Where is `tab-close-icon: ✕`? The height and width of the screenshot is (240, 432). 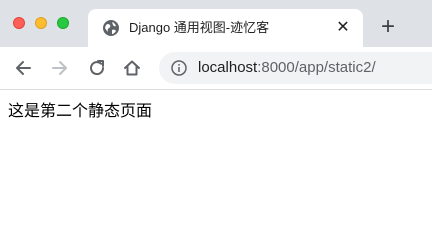
tab-close-icon: ✕ is located at coordinates (343, 28).